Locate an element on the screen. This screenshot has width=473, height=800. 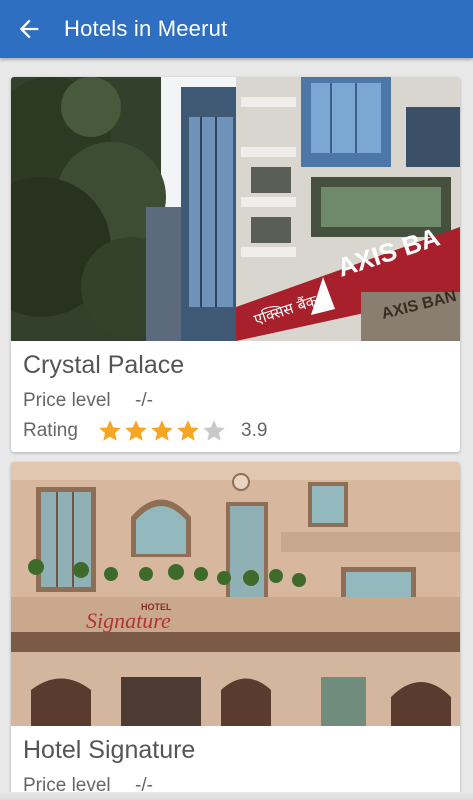
svg-text: Signature is located at coordinates (128, 620).